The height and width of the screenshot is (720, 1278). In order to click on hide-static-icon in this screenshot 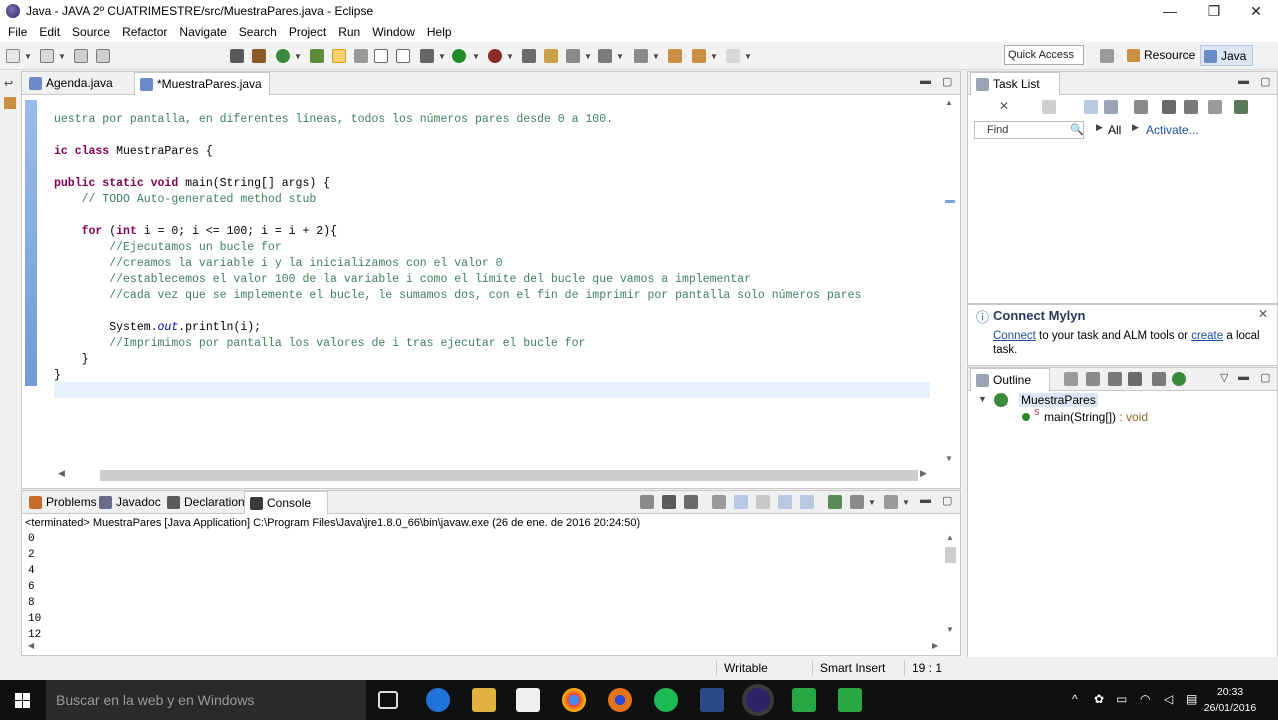, I will do `click(1135, 379)`.